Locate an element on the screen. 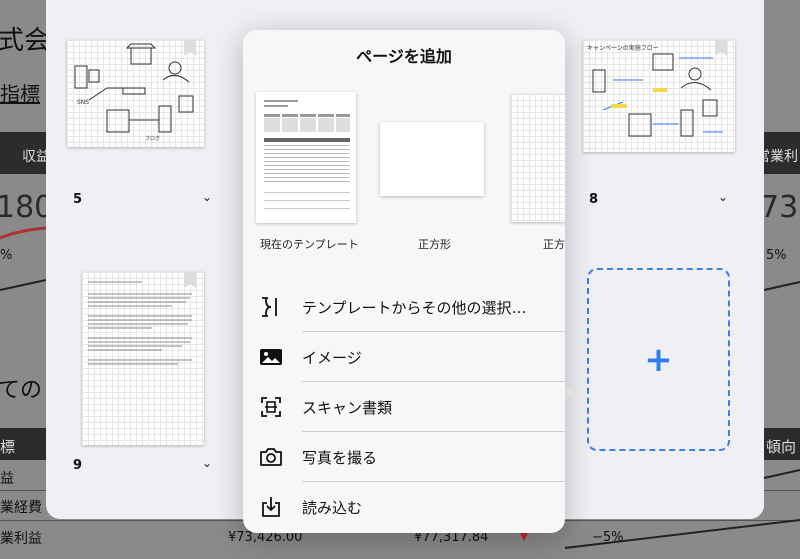  popover-title: ページを追加 is located at coordinates (404, 56).